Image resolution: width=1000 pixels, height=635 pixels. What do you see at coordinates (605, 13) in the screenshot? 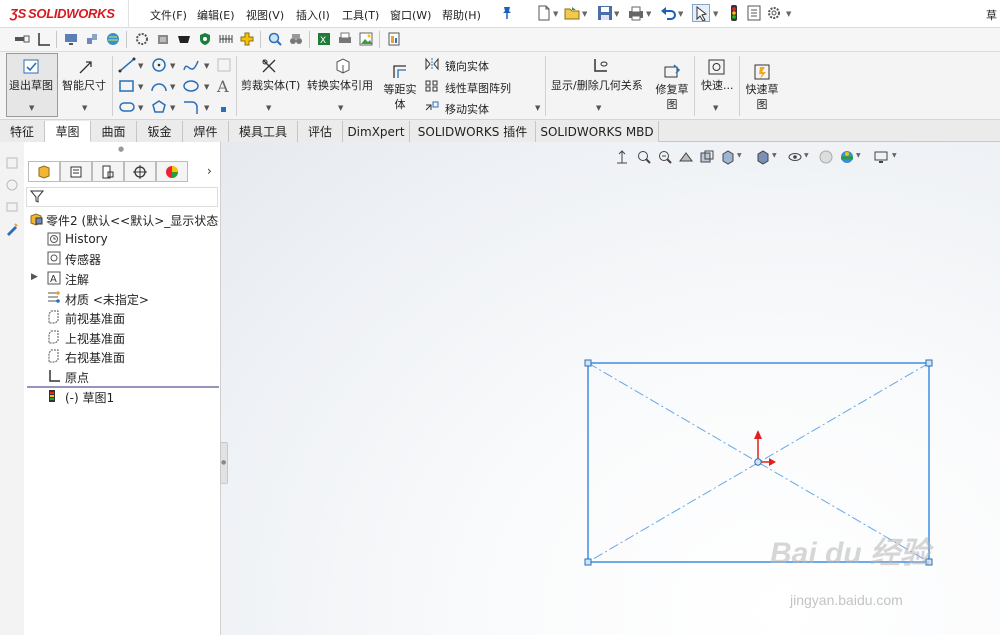
I see `save-icon` at bounding box center [605, 13].